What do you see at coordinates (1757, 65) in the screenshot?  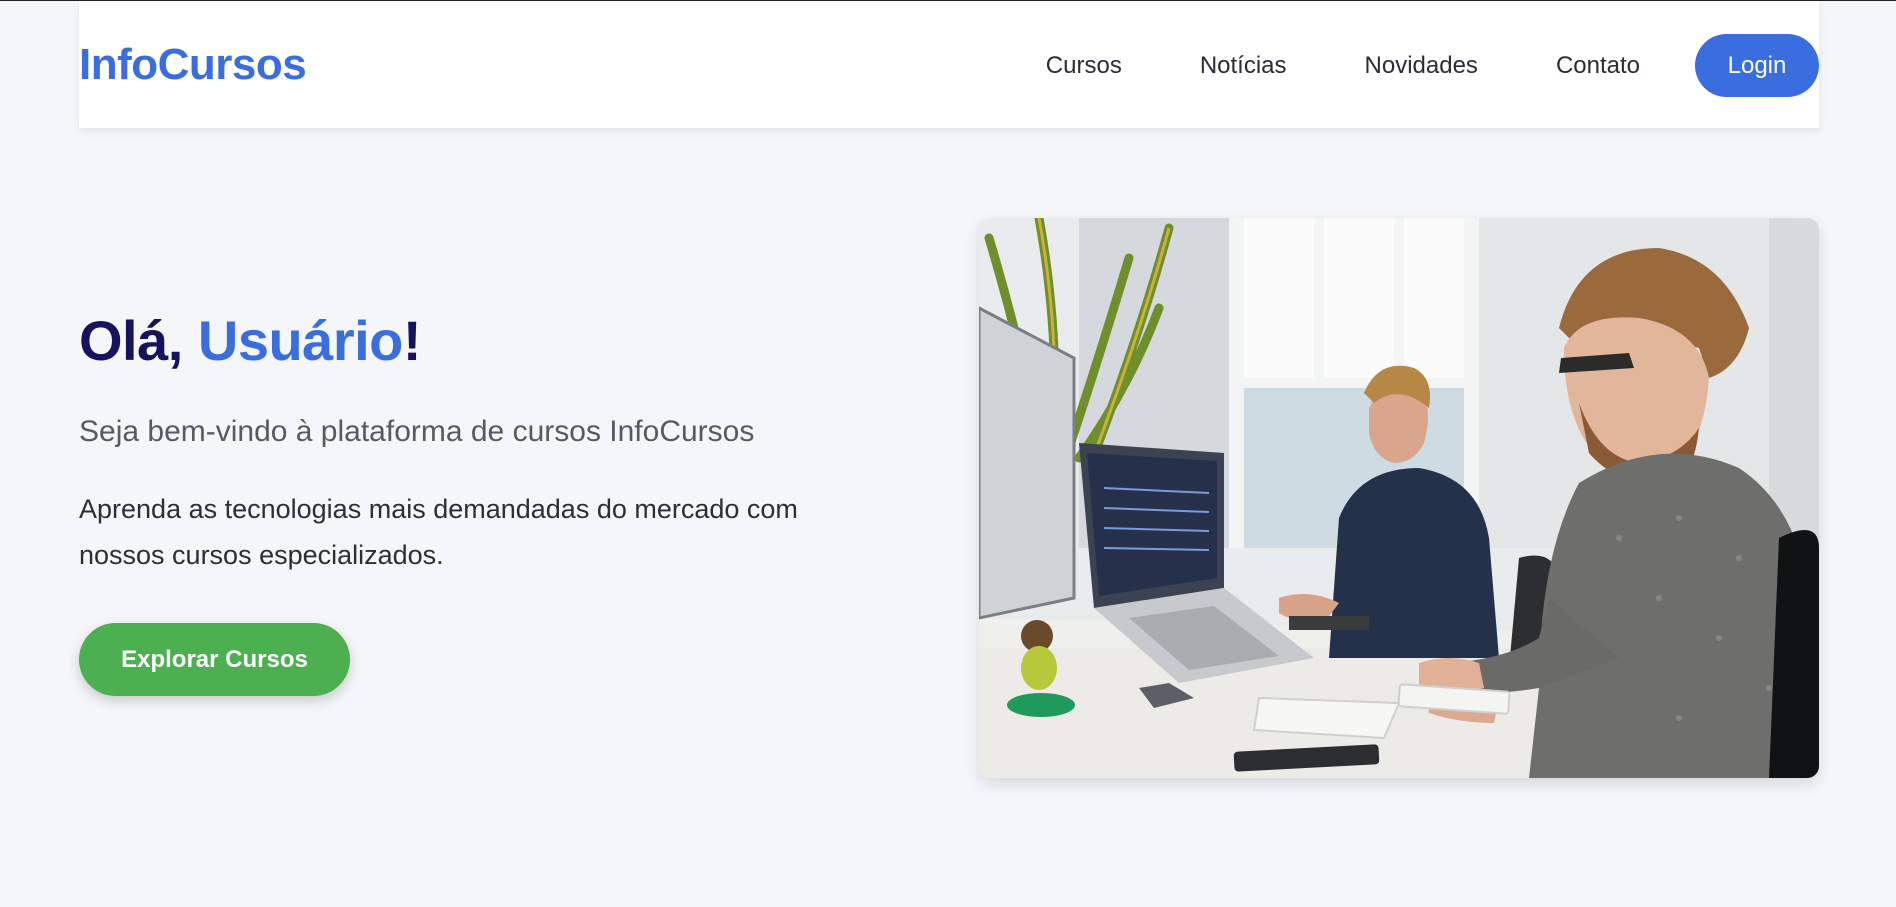 I see `login-button: Login` at bounding box center [1757, 65].